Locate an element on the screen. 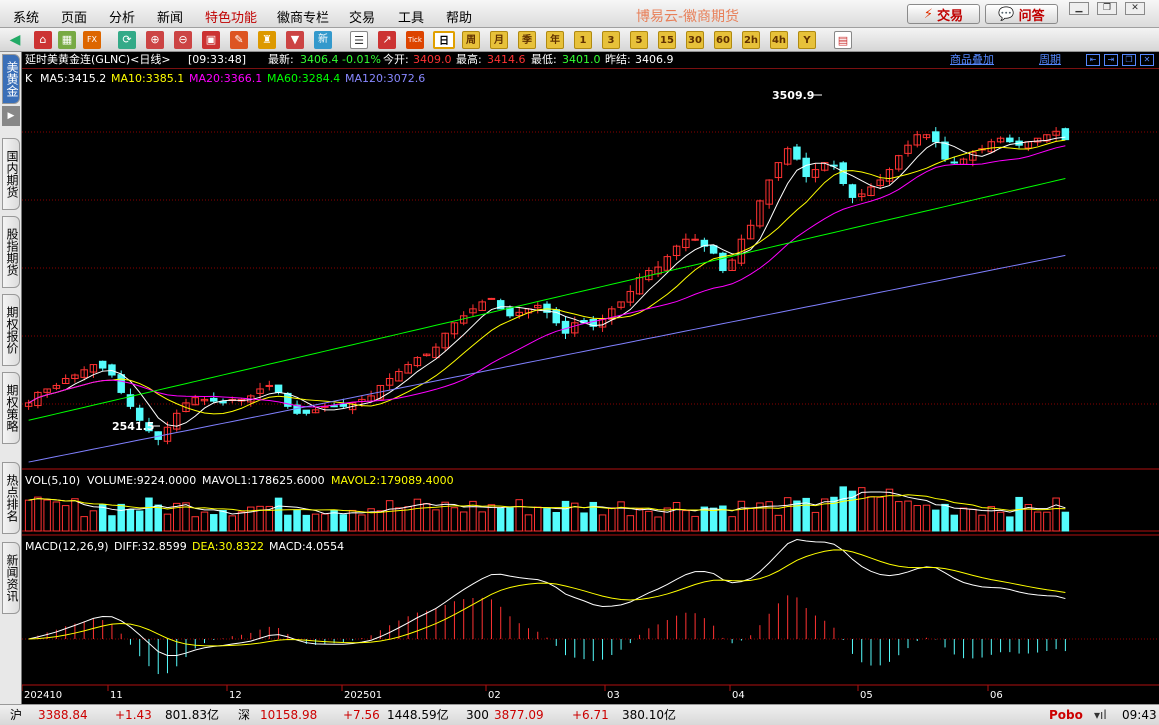  bell-icon: ♜ is located at coordinates (267, 40).